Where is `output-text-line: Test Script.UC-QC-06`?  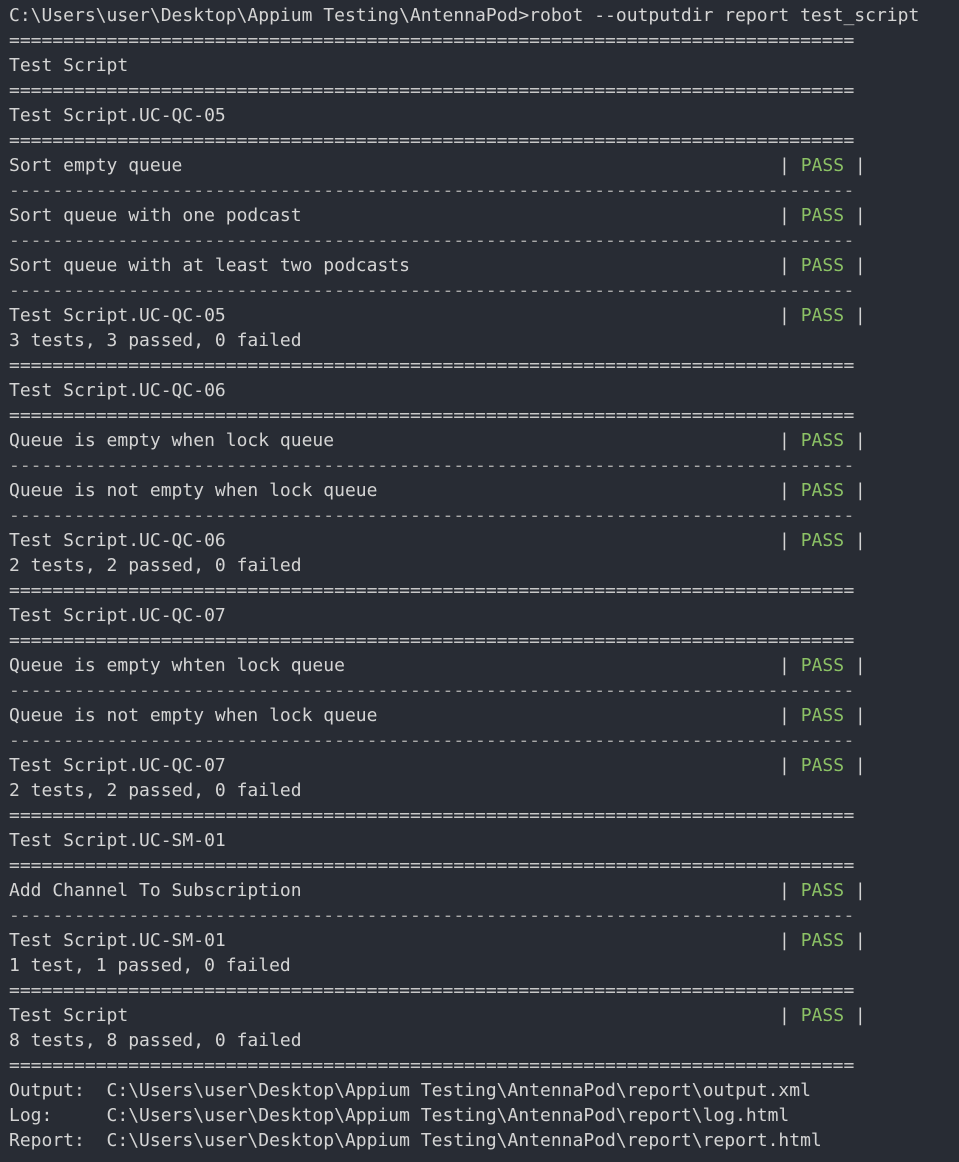 output-text-line: Test Script.UC-QC-06 is located at coordinates (117, 390).